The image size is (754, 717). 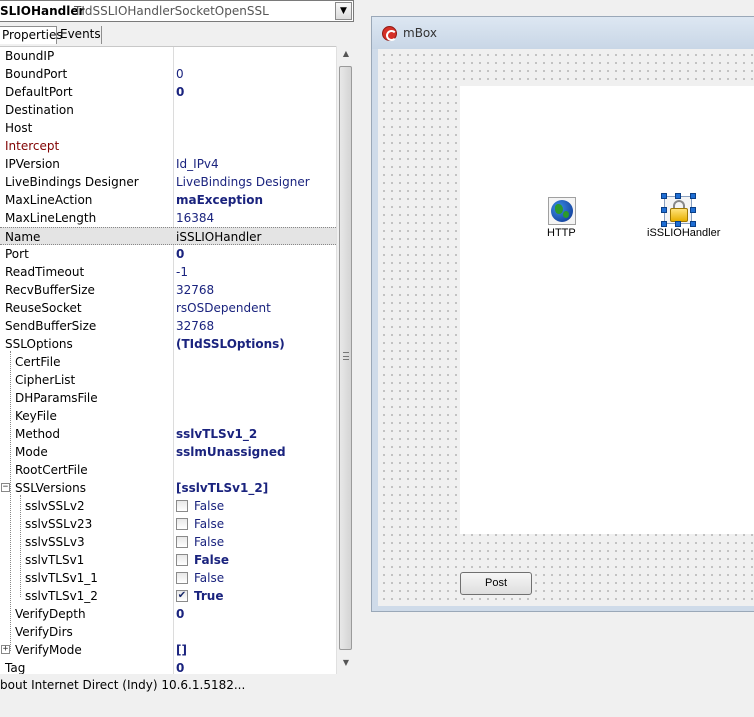 What do you see at coordinates (219, 237) in the screenshot?
I see `property-value: iSSLIOHandler` at bounding box center [219, 237].